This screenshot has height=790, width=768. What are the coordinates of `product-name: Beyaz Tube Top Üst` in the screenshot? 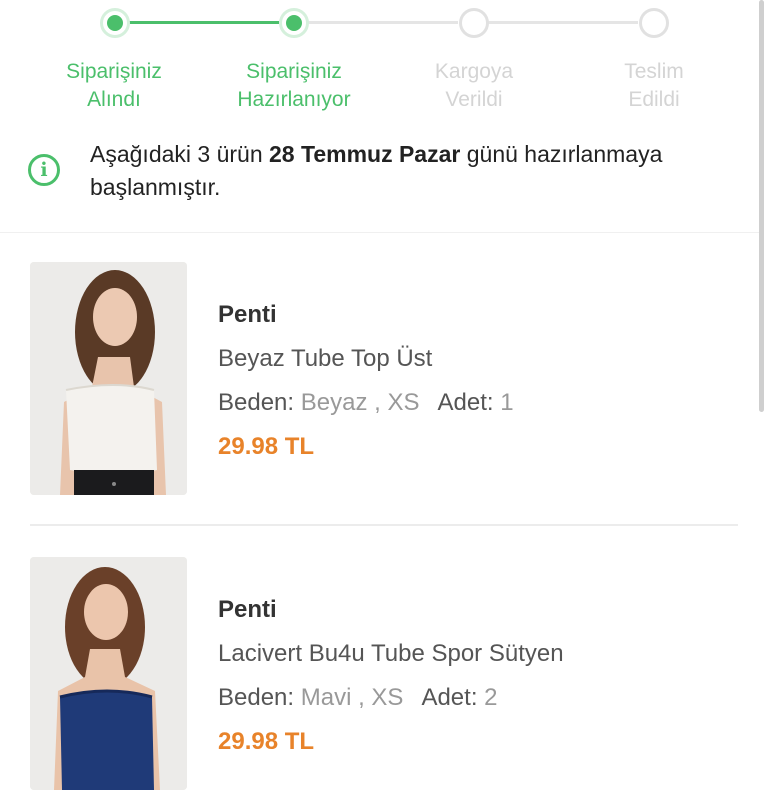 It's located at (366, 359).